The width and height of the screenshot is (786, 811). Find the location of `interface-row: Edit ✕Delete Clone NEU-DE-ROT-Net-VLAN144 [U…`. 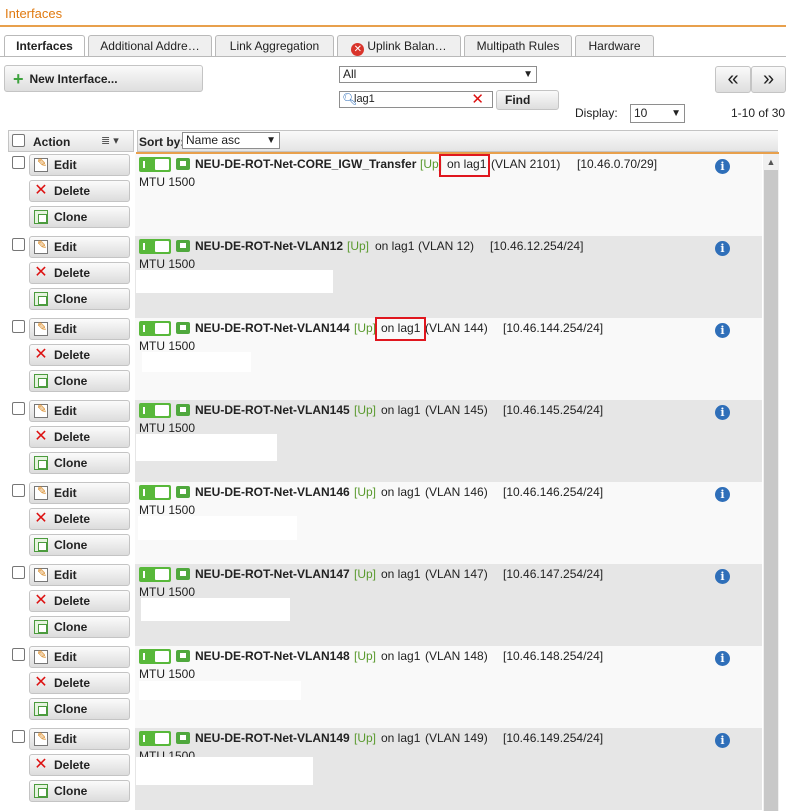

interface-row: Edit ✕Delete Clone NEU-DE-ROT-Net-VLAN144 [U… is located at coordinates (381, 358).